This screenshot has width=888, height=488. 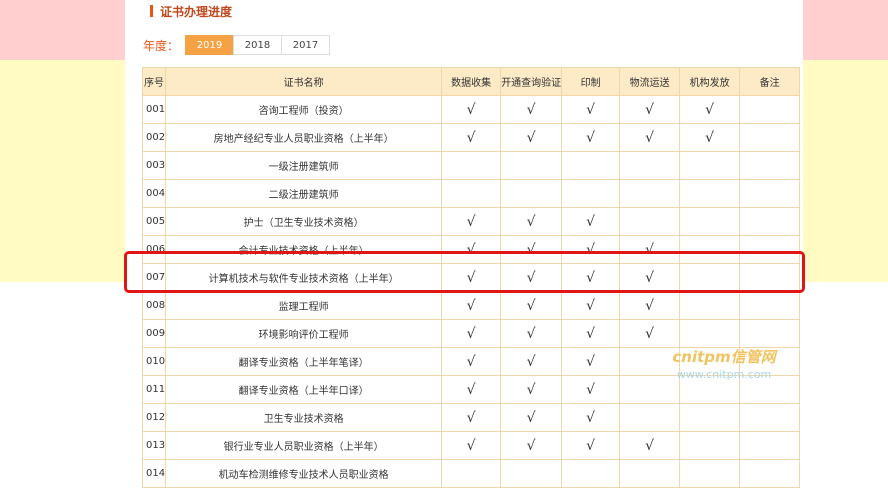 What do you see at coordinates (306, 45) in the screenshot?
I see `year-tab-2017: 2017` at bounding box center [306, 45].